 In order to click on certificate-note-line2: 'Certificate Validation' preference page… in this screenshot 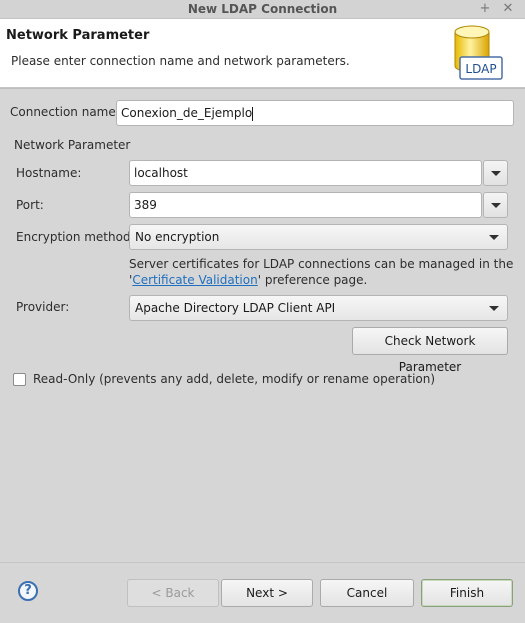, I will do `click(248, 280)`.